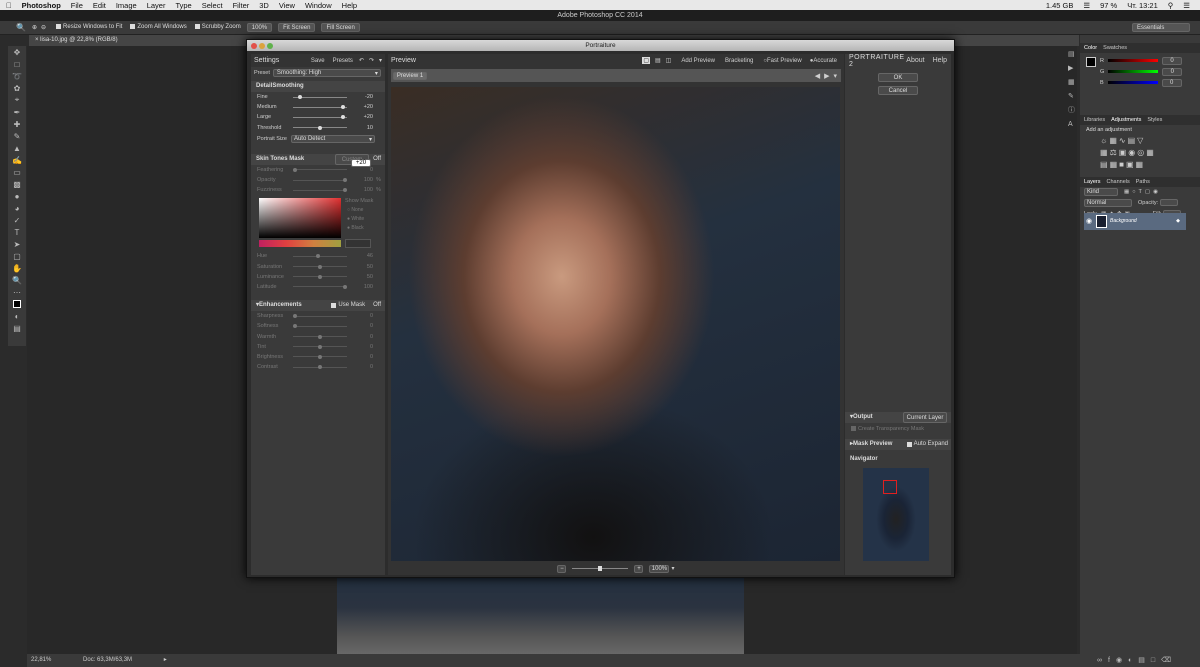 The height and width of the screenshot is (667, 1200). Describe the element at coordinates (362, 180) in the screenshot. I see `skin-value: 100` at that location.